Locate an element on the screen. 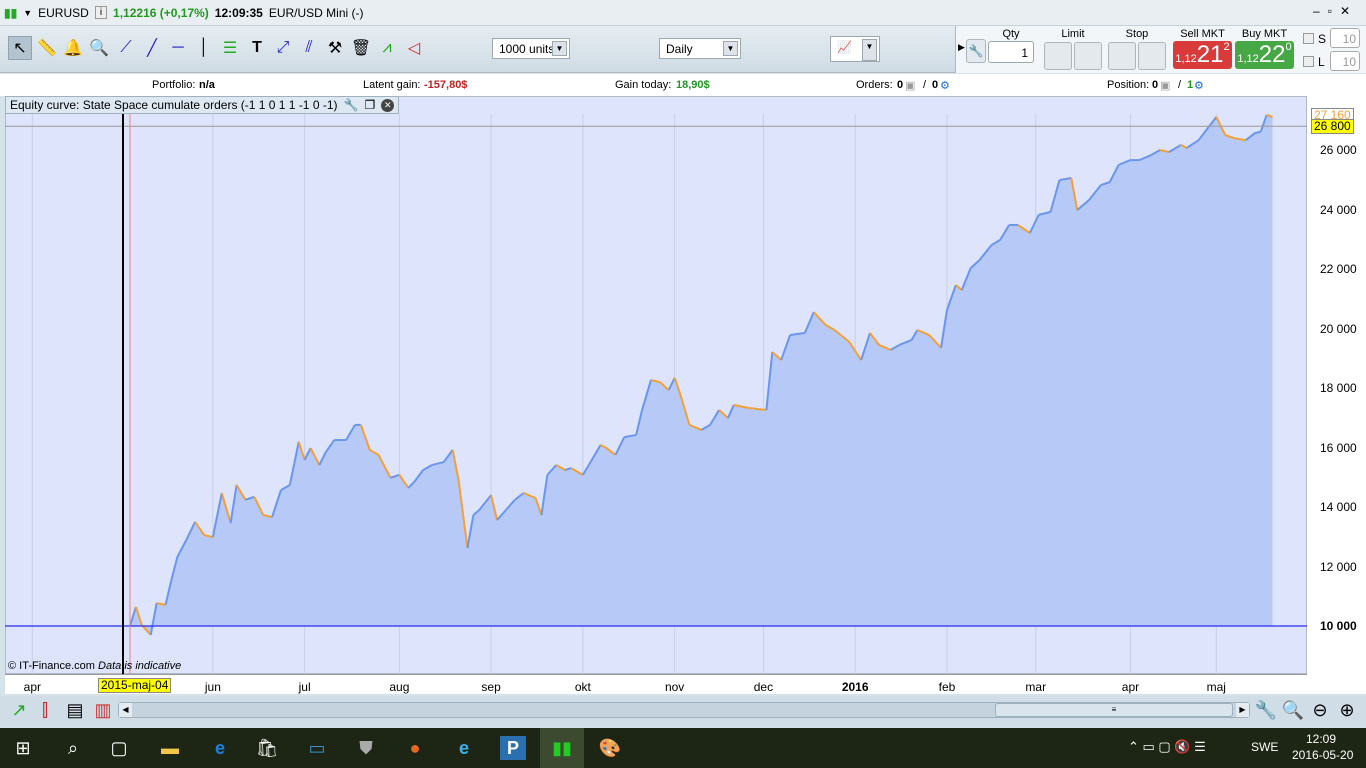  prorealtime-icon: P is located at coordinates (513, 748).